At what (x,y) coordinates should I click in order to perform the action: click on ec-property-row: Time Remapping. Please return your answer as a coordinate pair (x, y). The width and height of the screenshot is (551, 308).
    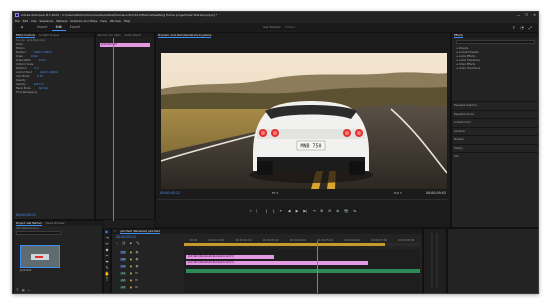
    Looking at the image, I should click on (54, 92).